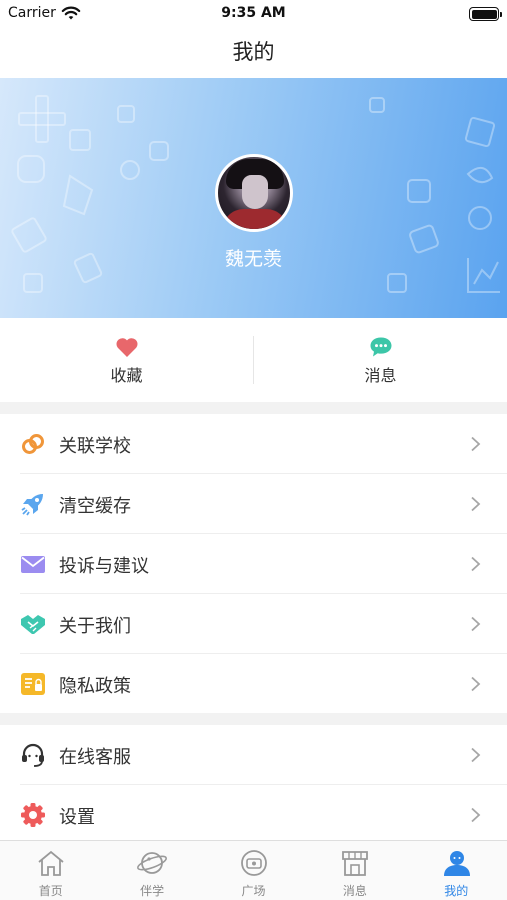 This screenshot has width=507, height=900. I want to click on shop-icon, so click(355, 863).